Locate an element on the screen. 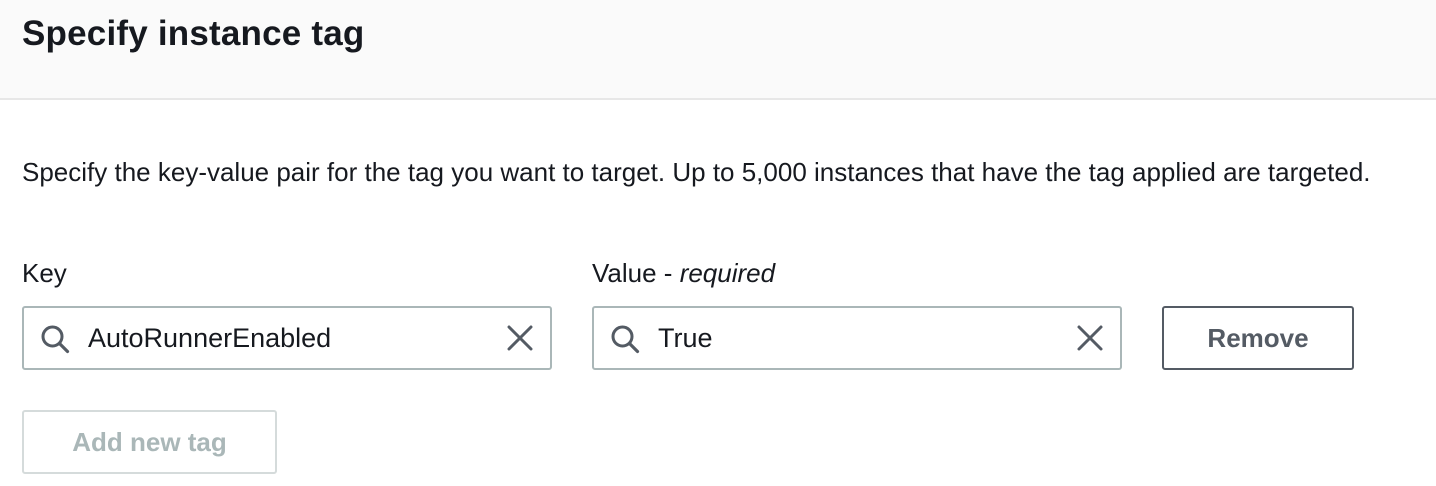 The height and width of the screenshot is (486, 1436). required-marker: required is located at coordinates (727, 273).